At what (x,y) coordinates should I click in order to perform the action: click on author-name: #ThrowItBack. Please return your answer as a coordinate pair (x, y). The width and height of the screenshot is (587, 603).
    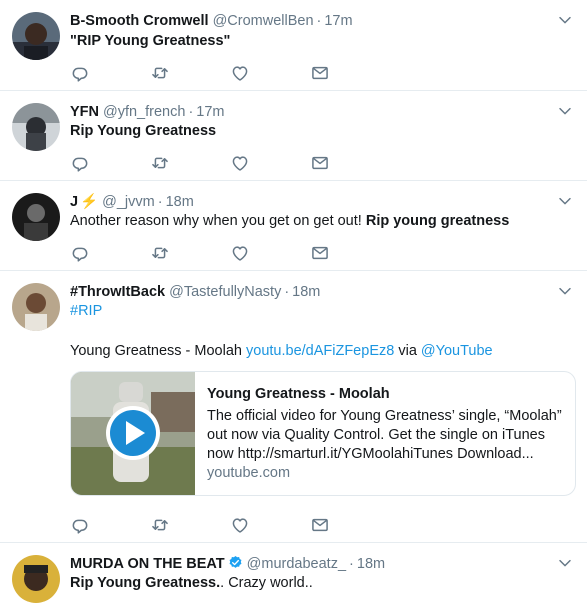
    Looking at the image, I should click on (117, 292).